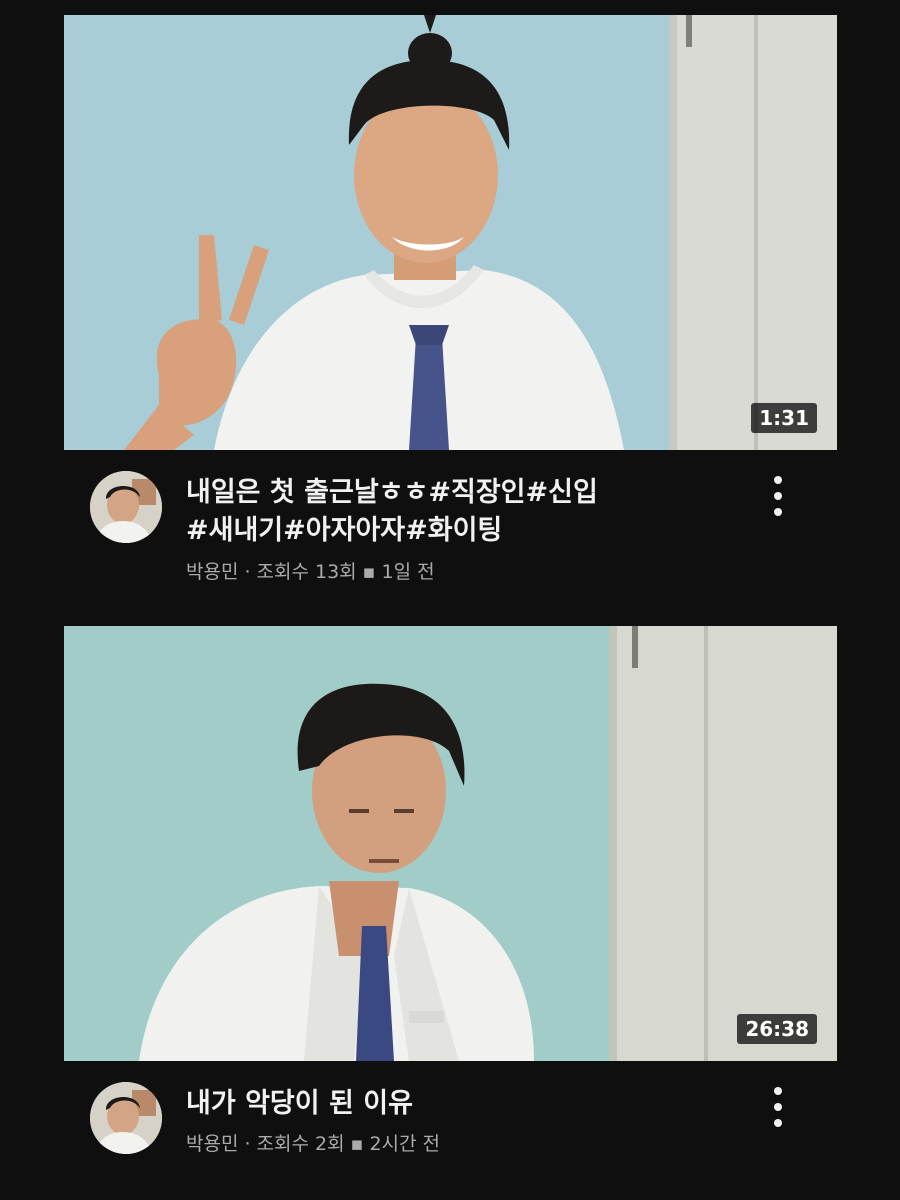  Describe the element at coordinates (344, 530) in the screenshot. I see `video-title-line: #새내기#아자아자#화이팅` at that location.